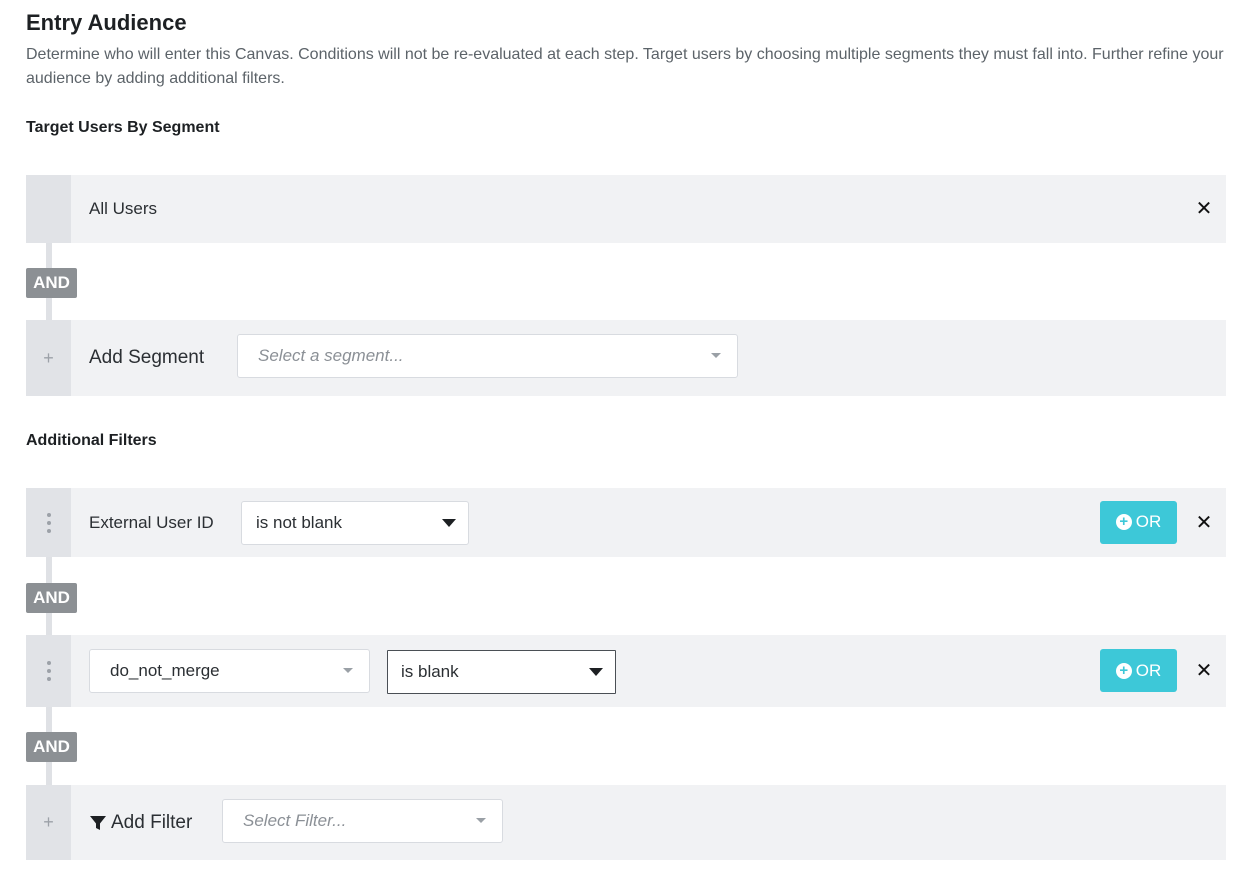  I want to click on add-segment-label: Add Segment, so click(147, 357).